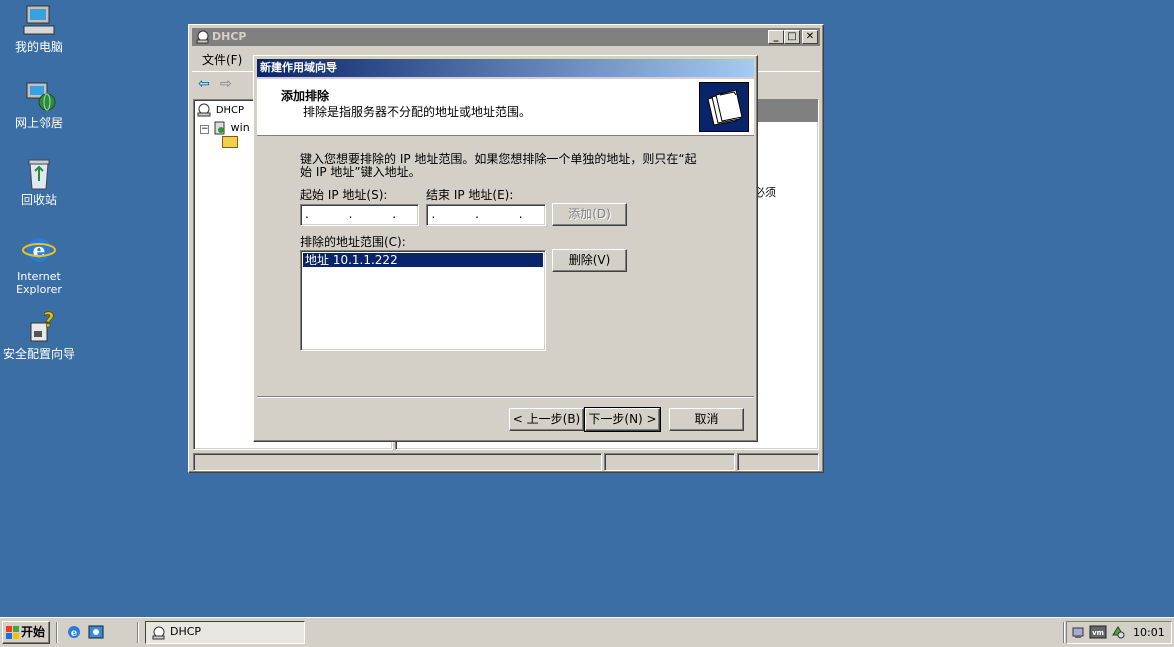 Image resolution: width=1174 pixels, height=647 pixels. What do you see at coordinates (589, 214) in the screenshot?
I see `add-button: 添加(D)` at bounding box center [589, 214].